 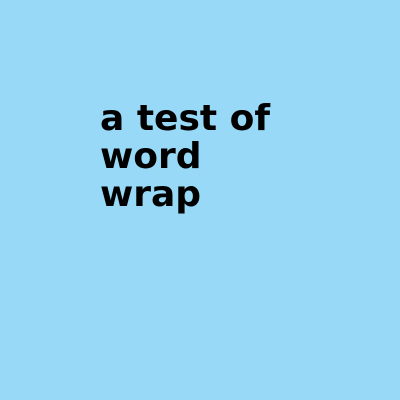 What do you see at coordinates (185, 156) in the screenshot?
I see `word-wrap-text: a test of word wrap` at bounding box center [185, 156].